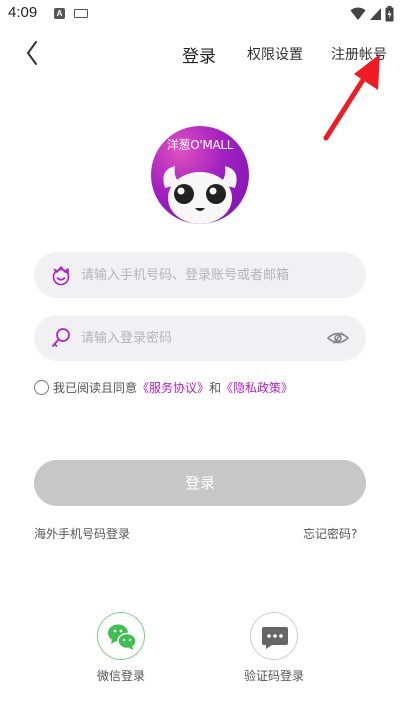 The image size is (400, 711). I want to click on status-bar: 4:09 A, so click(200, 14).